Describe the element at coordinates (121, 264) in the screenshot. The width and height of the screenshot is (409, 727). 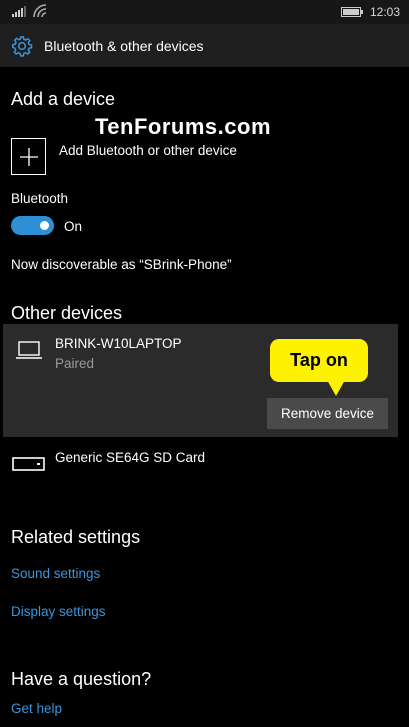
I see `discoverable-text: Now discoverable as “SBrink-Phone”` at that location.